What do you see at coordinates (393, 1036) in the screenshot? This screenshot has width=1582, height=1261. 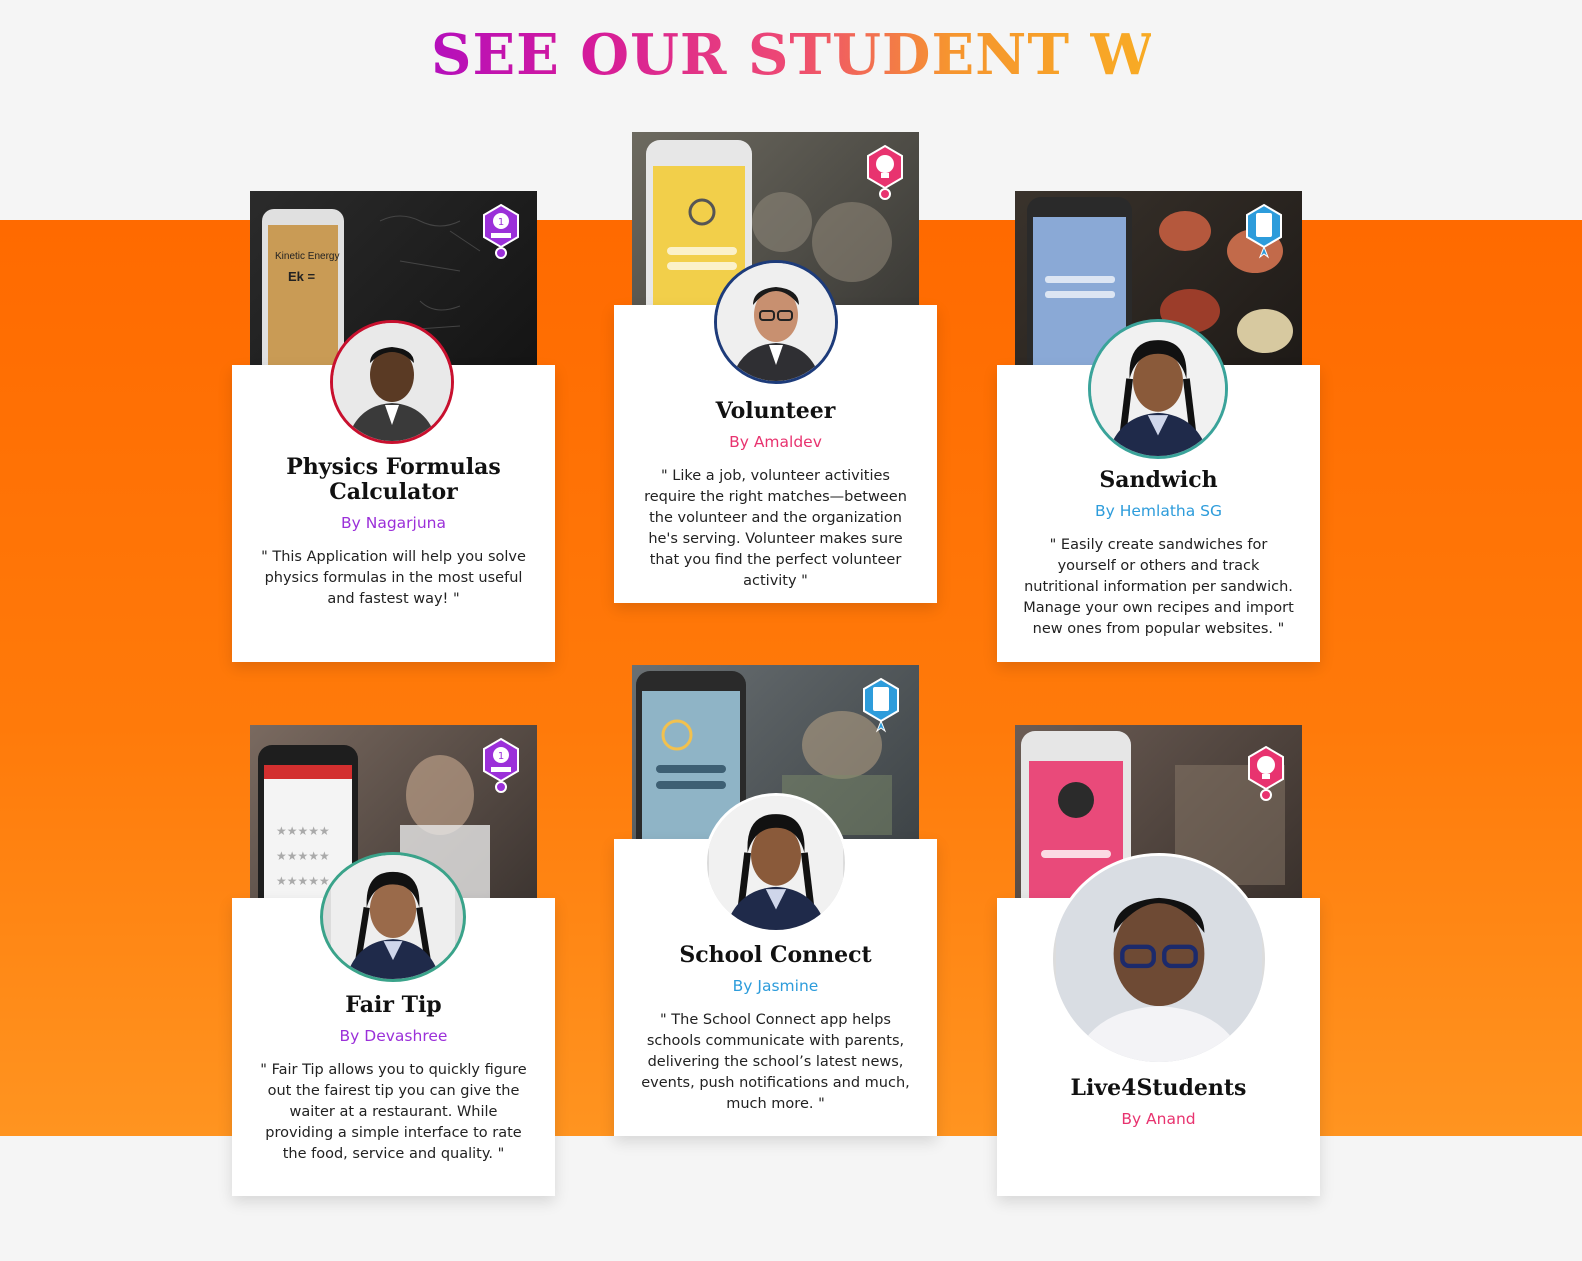 I see `project-author: By Devashree` at bounding box center [393, 1036].